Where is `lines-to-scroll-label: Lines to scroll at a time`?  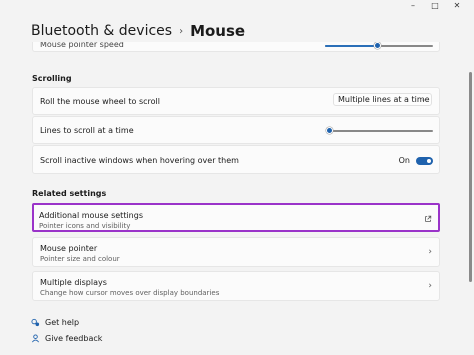 lines-to-scroll-label: Lines to scroll at a time is located at coordinates (87, 130).